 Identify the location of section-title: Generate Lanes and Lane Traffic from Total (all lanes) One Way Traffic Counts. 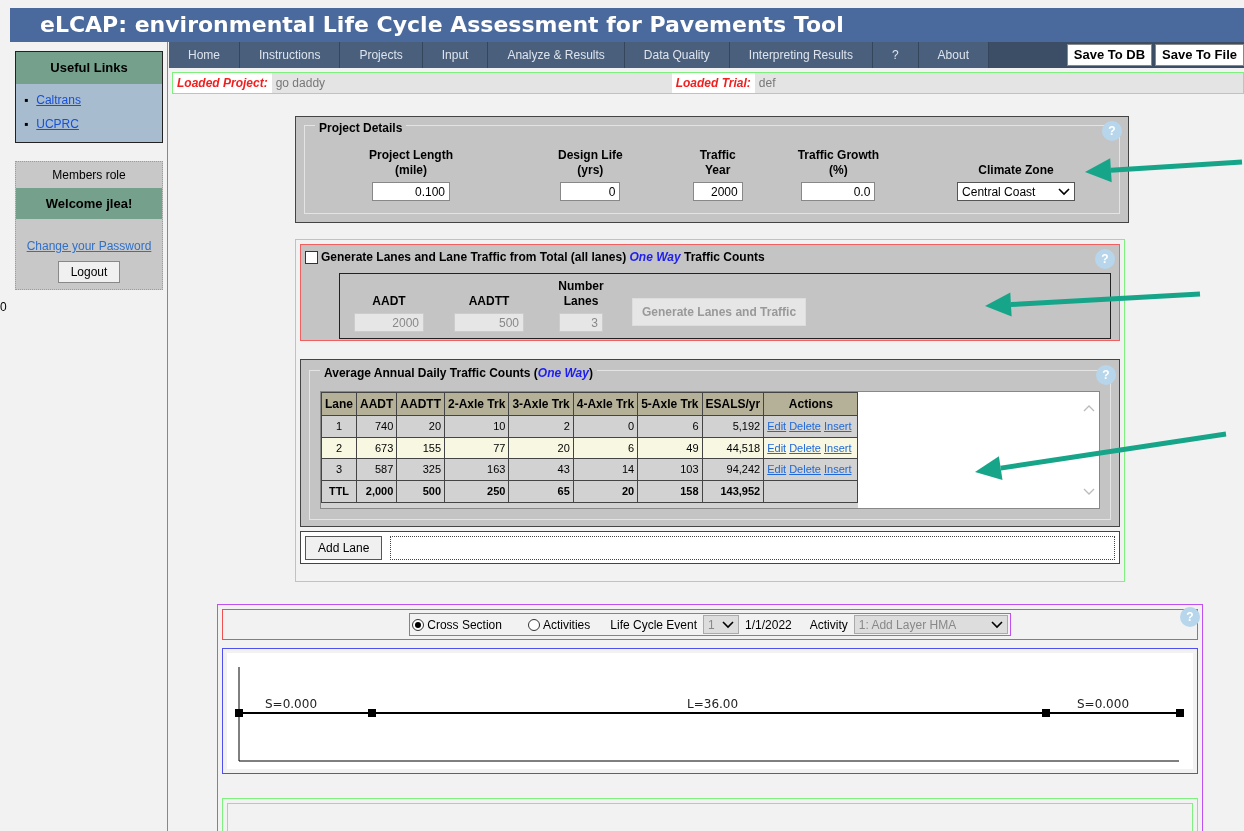
(543, 257).